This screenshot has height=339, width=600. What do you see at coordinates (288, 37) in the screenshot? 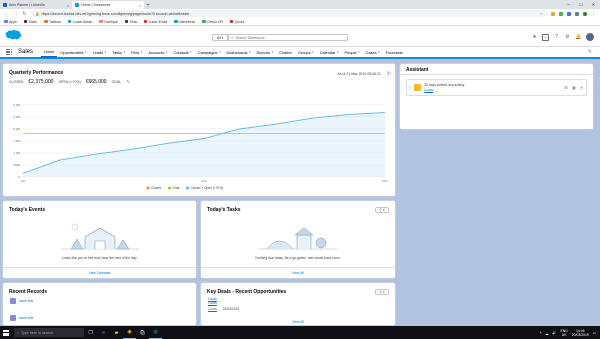
I see `global-search-input: ⌕ Search Salesforce` at bounding box center [288, 37].